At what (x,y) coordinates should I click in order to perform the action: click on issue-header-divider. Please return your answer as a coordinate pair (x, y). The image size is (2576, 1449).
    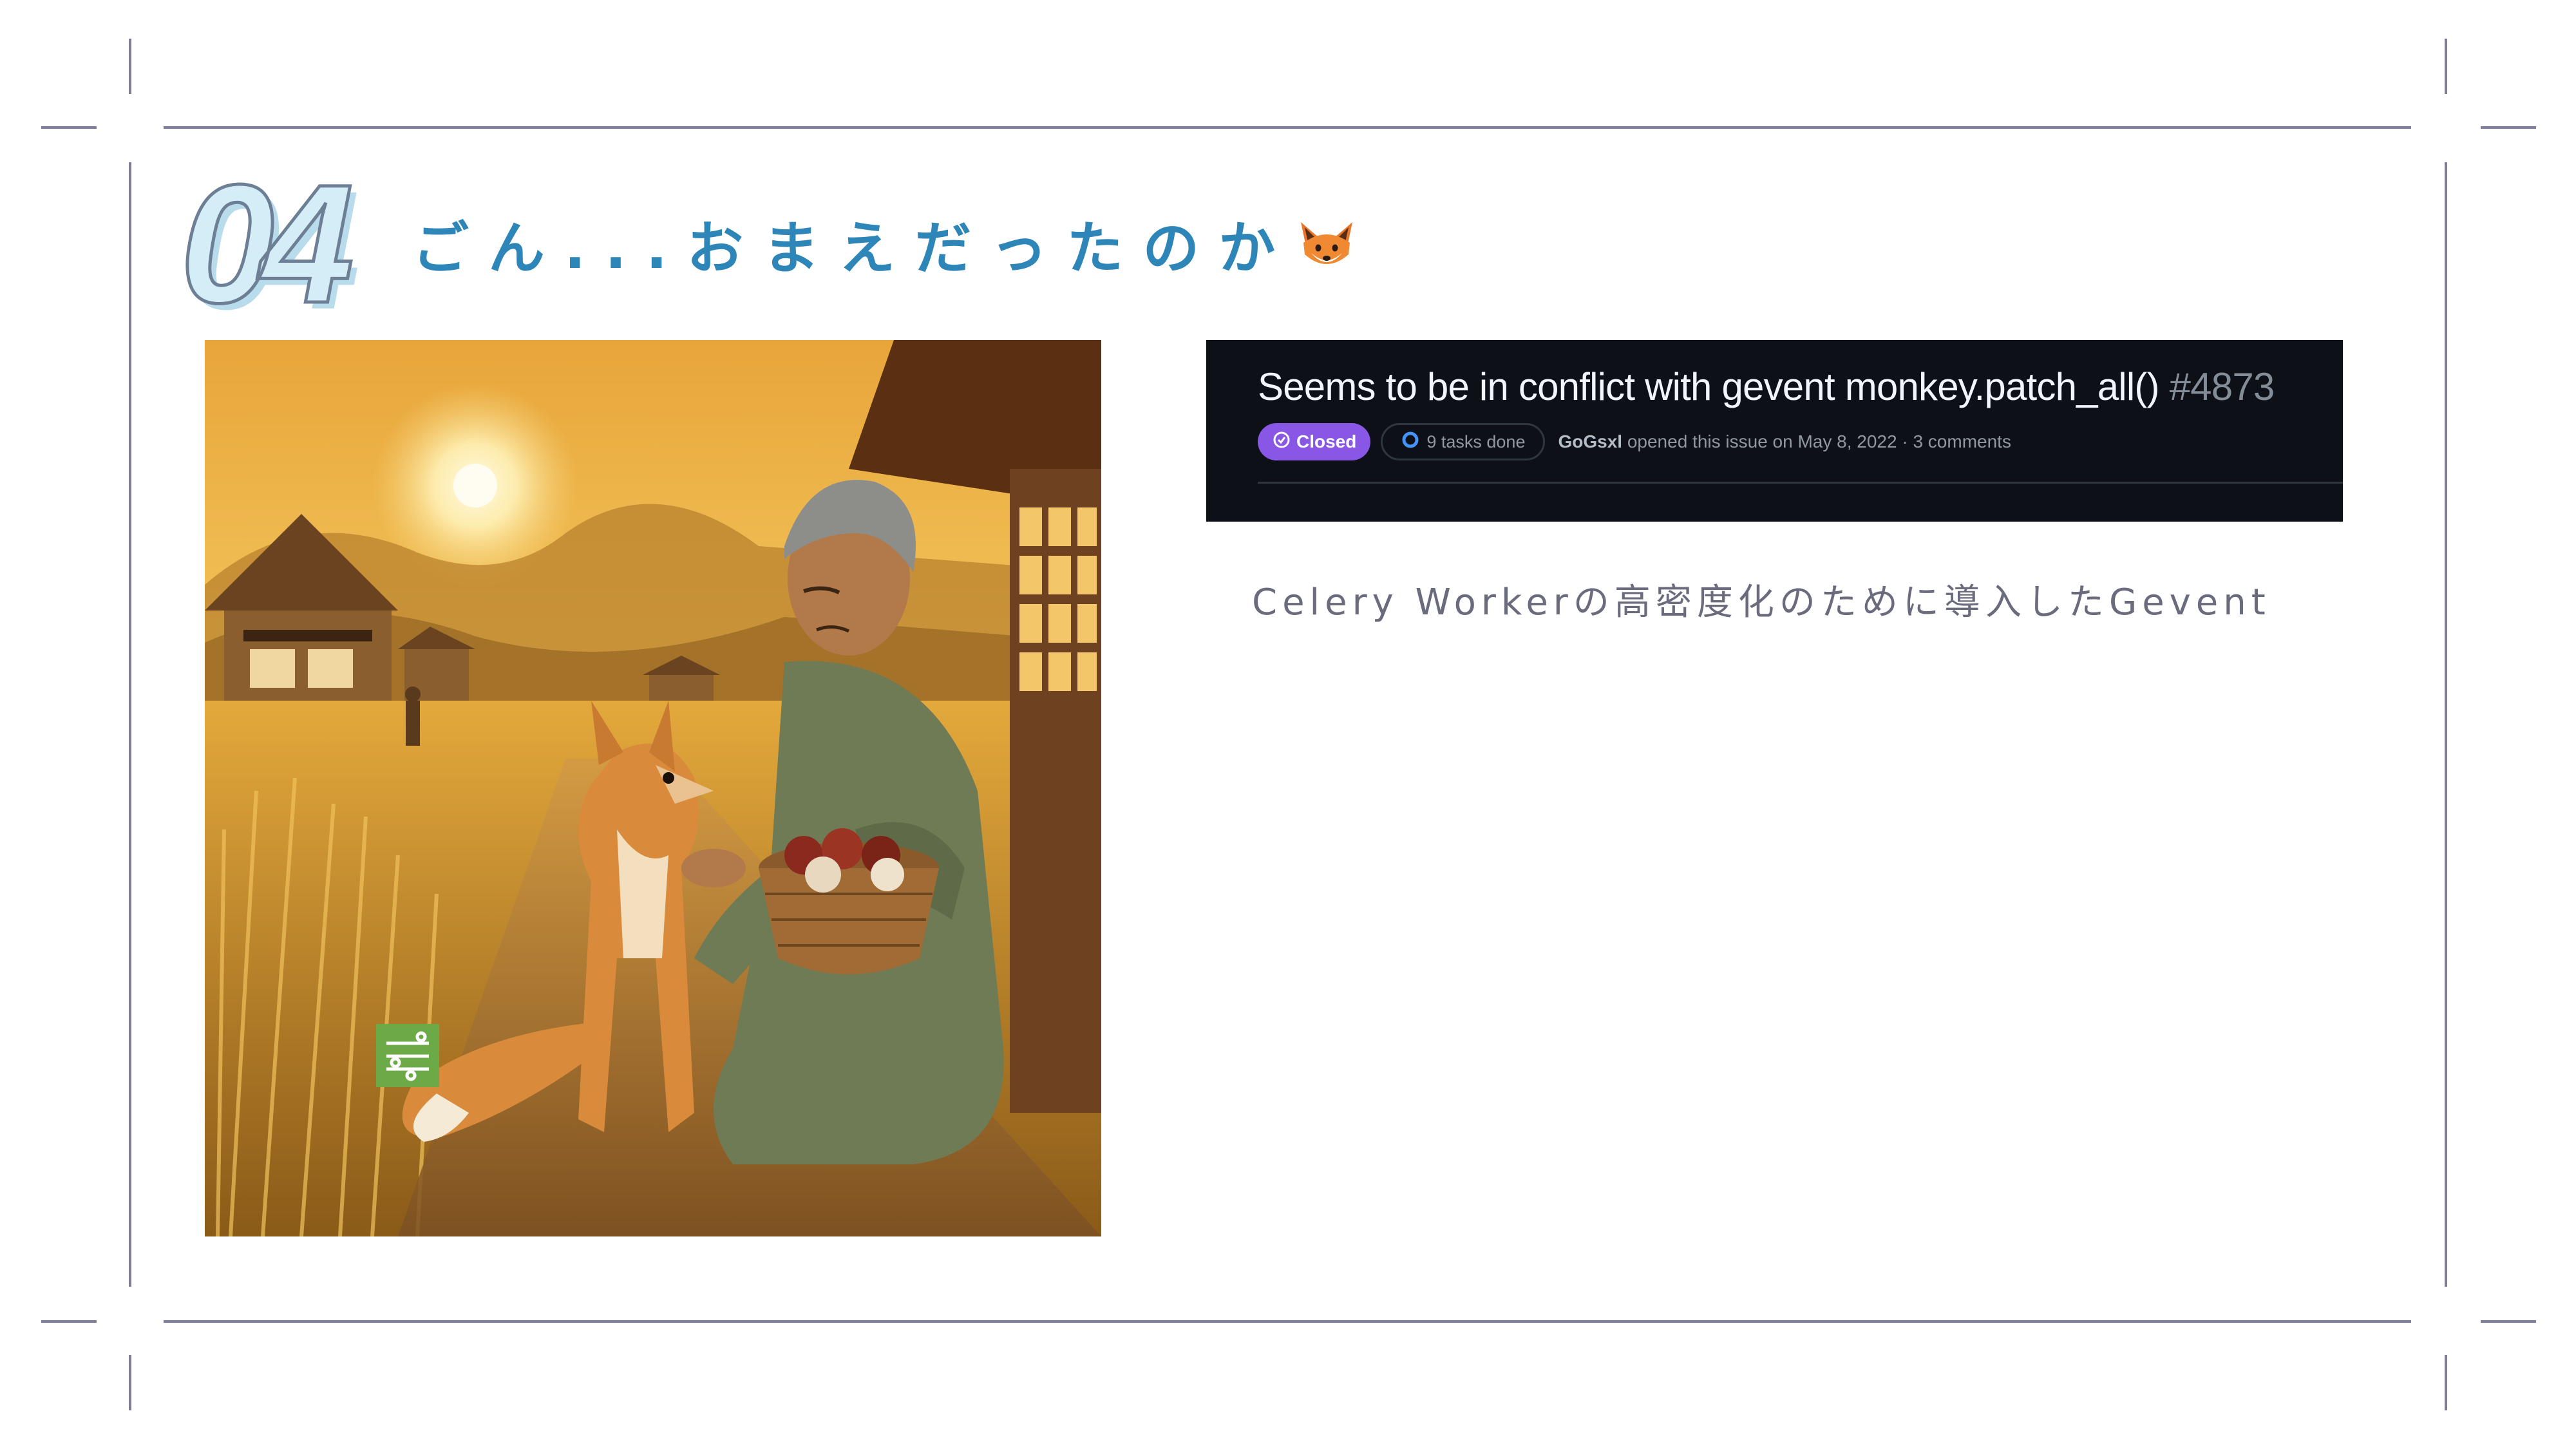
    Looking at the image, I should click on (1801, 483).